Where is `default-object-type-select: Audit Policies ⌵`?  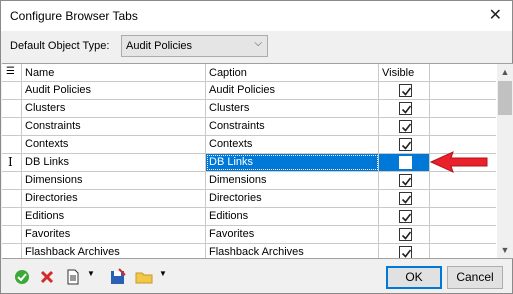 default-object-type-select: Audit Policies ⌵ is located at coordinates (194, 46).